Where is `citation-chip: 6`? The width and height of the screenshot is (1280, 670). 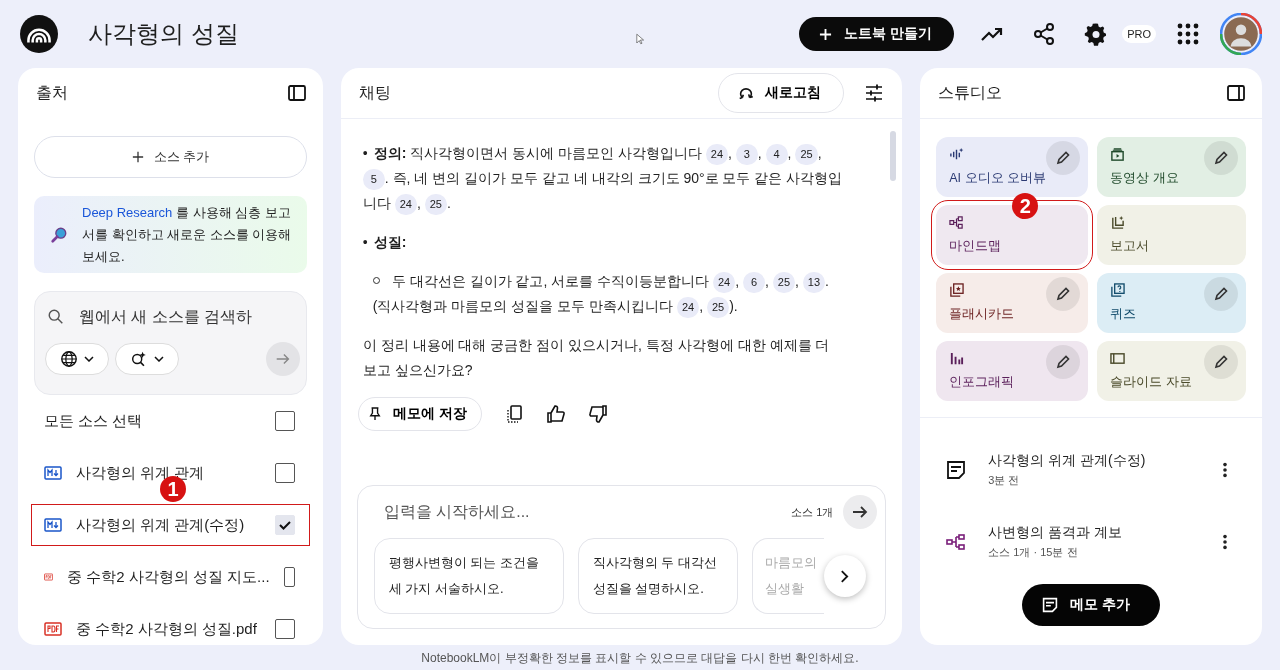
citation-chip: 6 is located at coordinates (754, 282).